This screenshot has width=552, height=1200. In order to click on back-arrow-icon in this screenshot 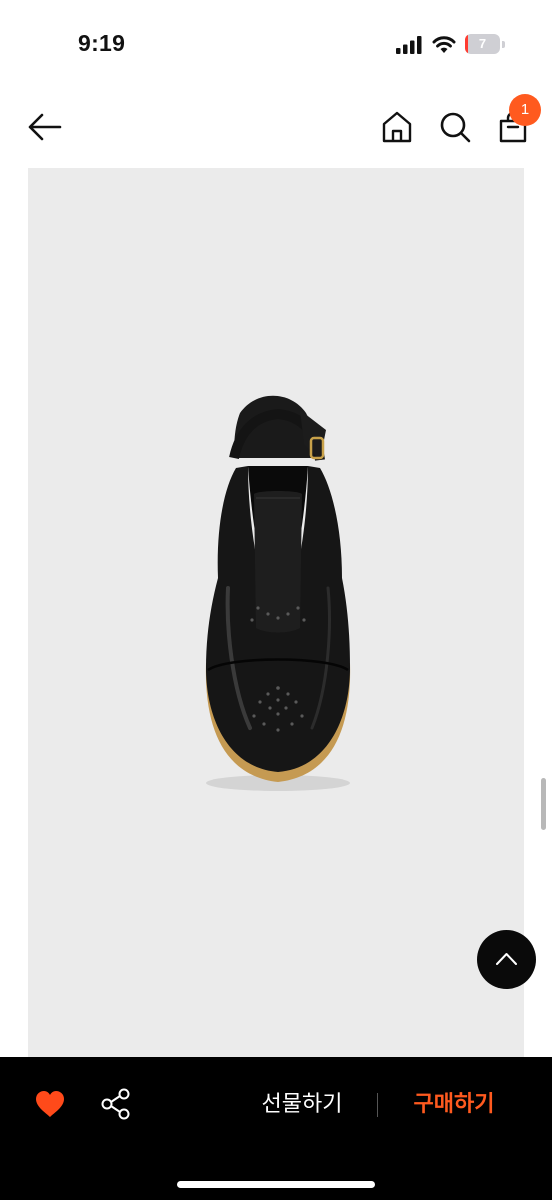, I will do `click(44, 127)`.